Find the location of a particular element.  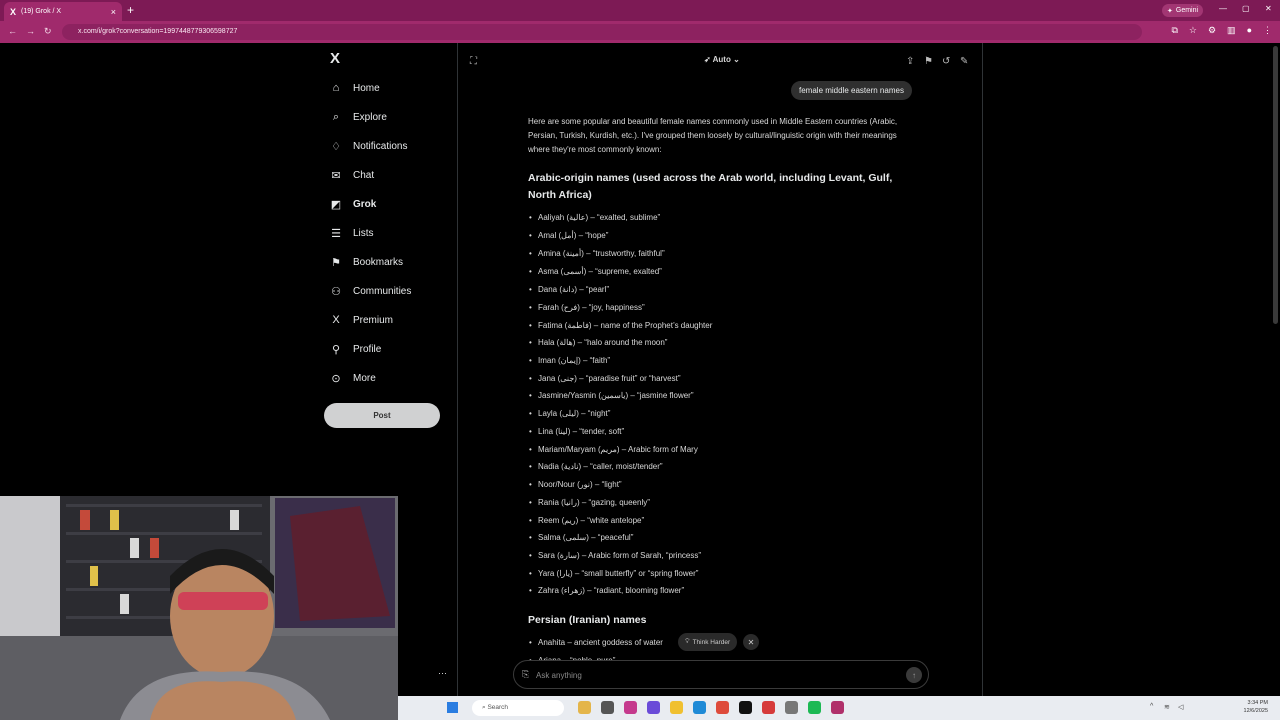

chevron-up-icon: ^ is located at coordinates (1151, 706).